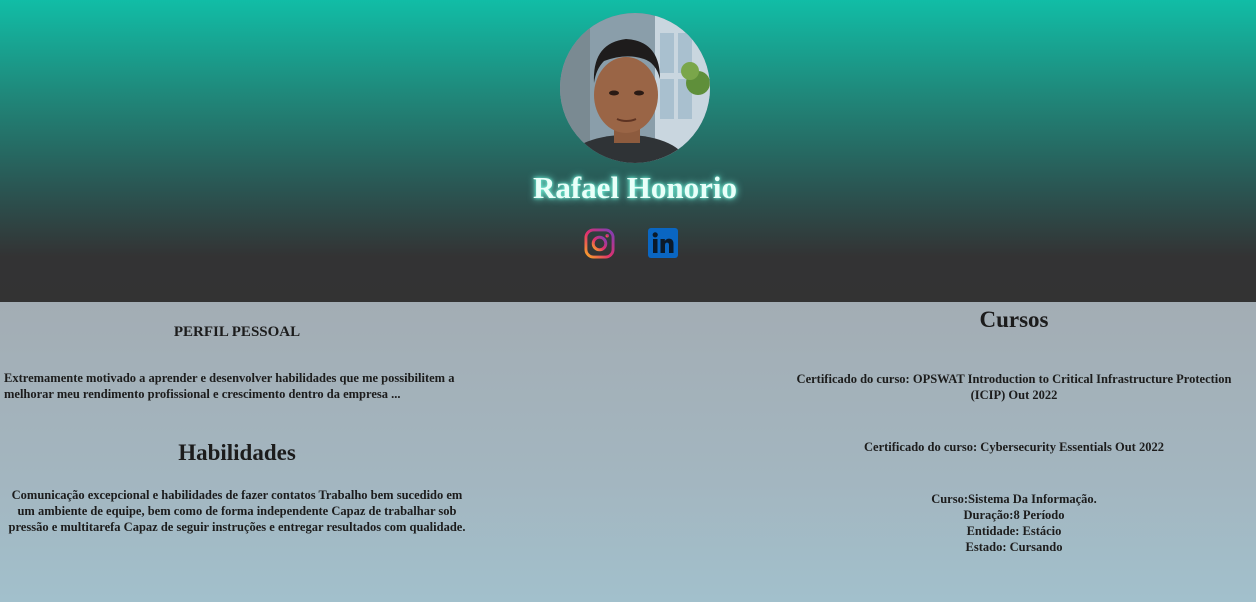  What do you see at coordinates (663, 243) in the screenshot?
I see `linkedin-icon` at bounding box center [663, 243].